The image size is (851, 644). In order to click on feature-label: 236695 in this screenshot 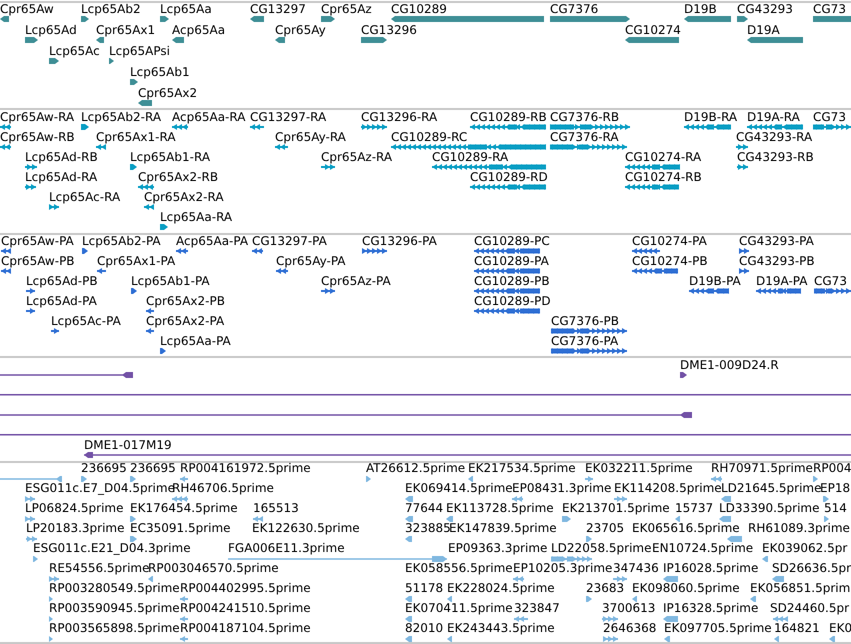, I will do `click(153, 468)`.